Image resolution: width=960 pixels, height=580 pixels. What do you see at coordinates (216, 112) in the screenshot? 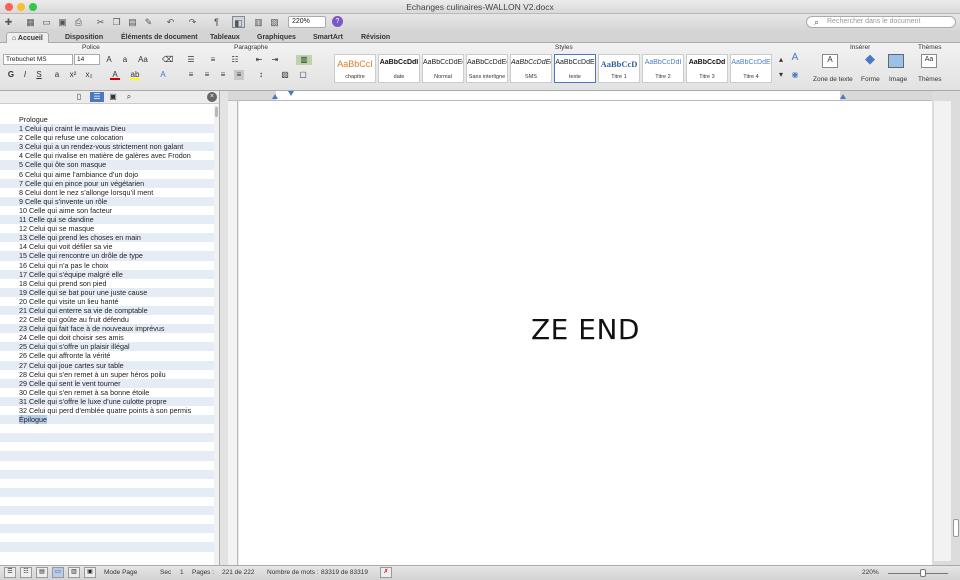
I see `sidebar-scroll-thumb` at bounding box center [216, 112].